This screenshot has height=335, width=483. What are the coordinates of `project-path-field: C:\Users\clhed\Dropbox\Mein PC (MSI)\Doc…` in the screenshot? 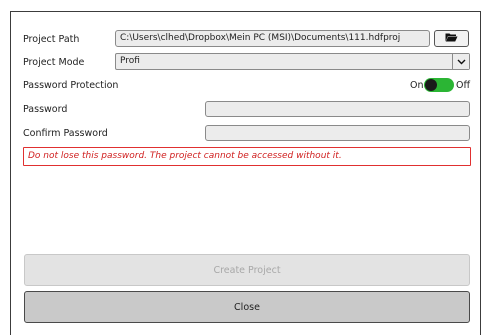 It's located at (272, 38).